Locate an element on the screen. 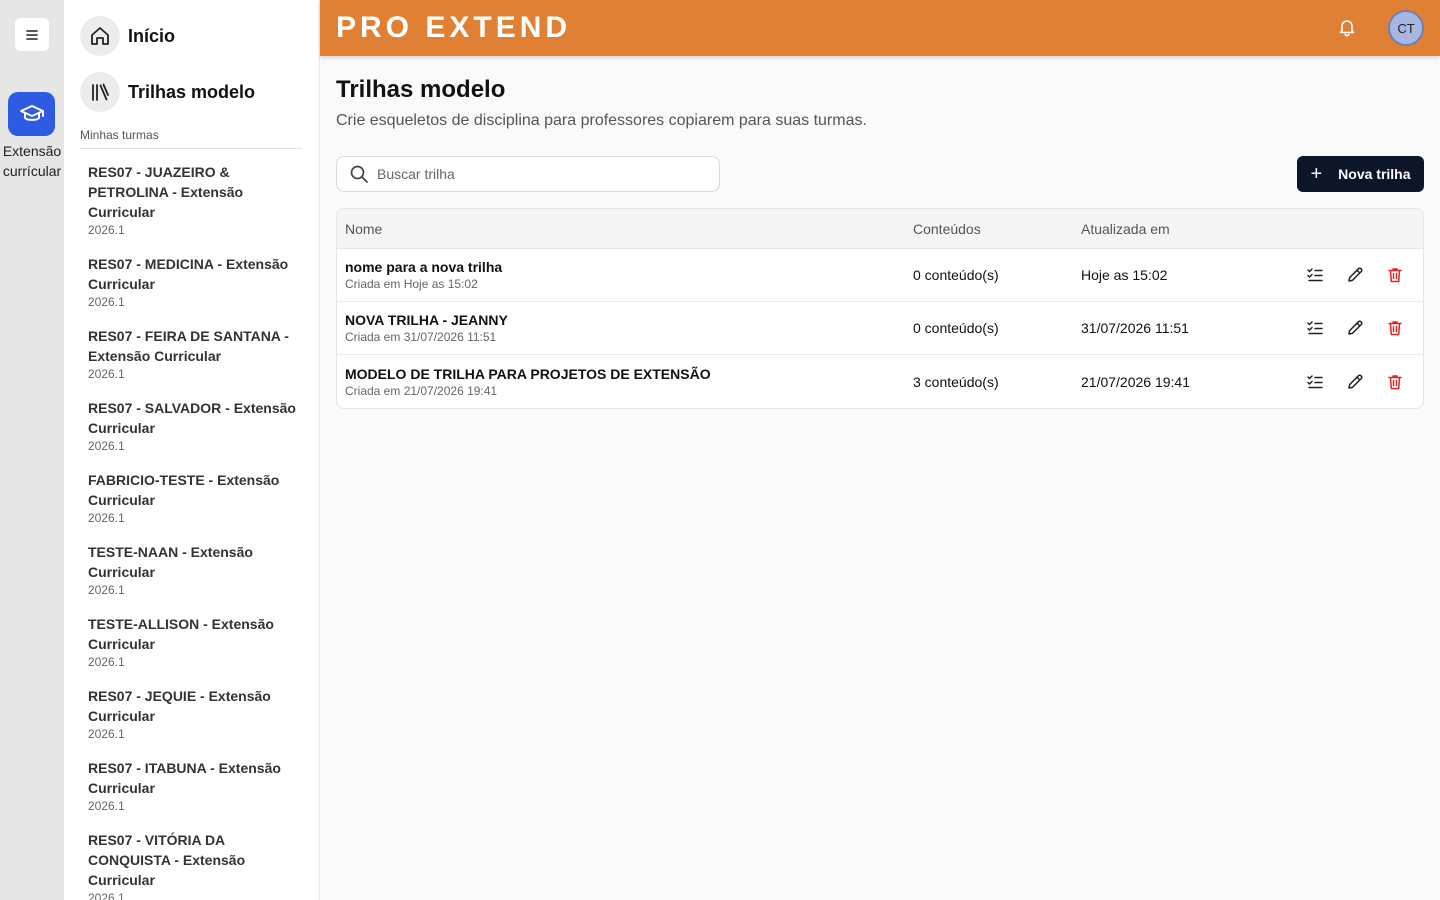 Image resolution: width=1440 pixels, height=900 pixels. turma-name: RES07 - JEQUIE - Extensão Curricular is located at coordinates (179, 706).